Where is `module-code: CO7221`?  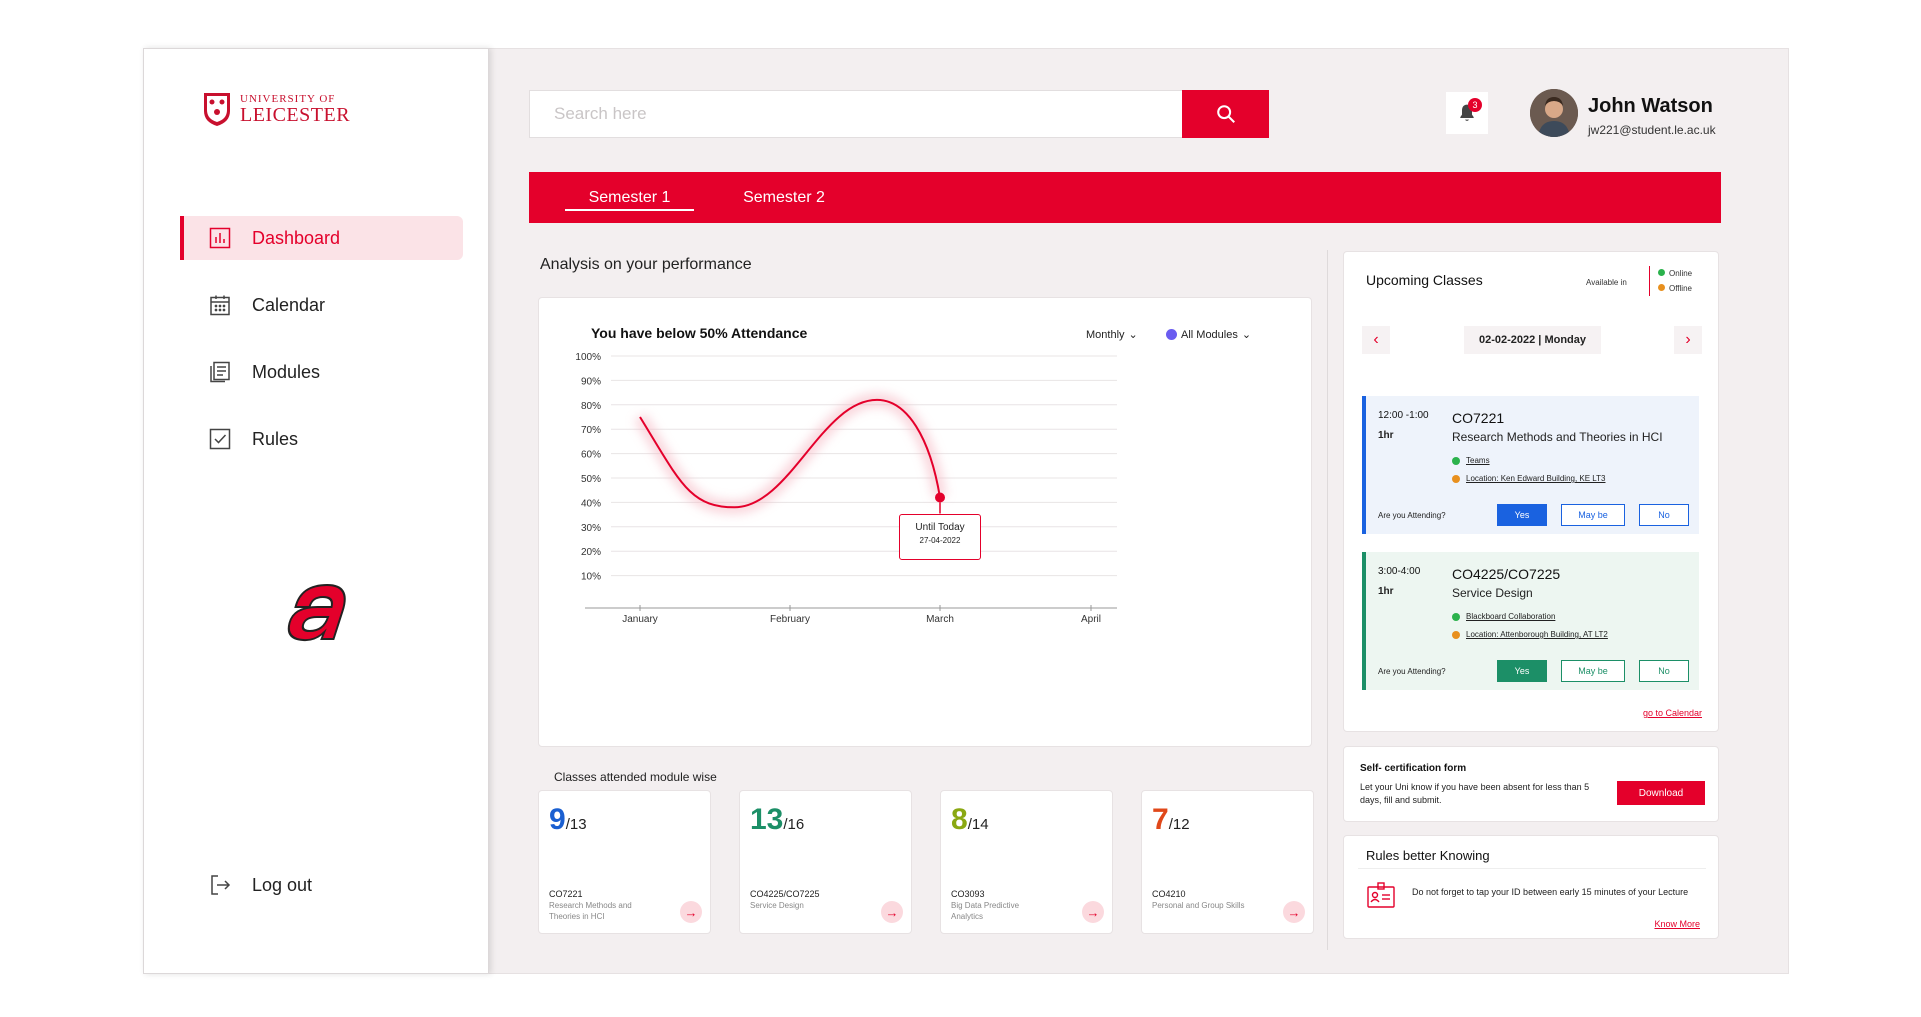 module-code: CO7221 is located at coordinates (566, 894).